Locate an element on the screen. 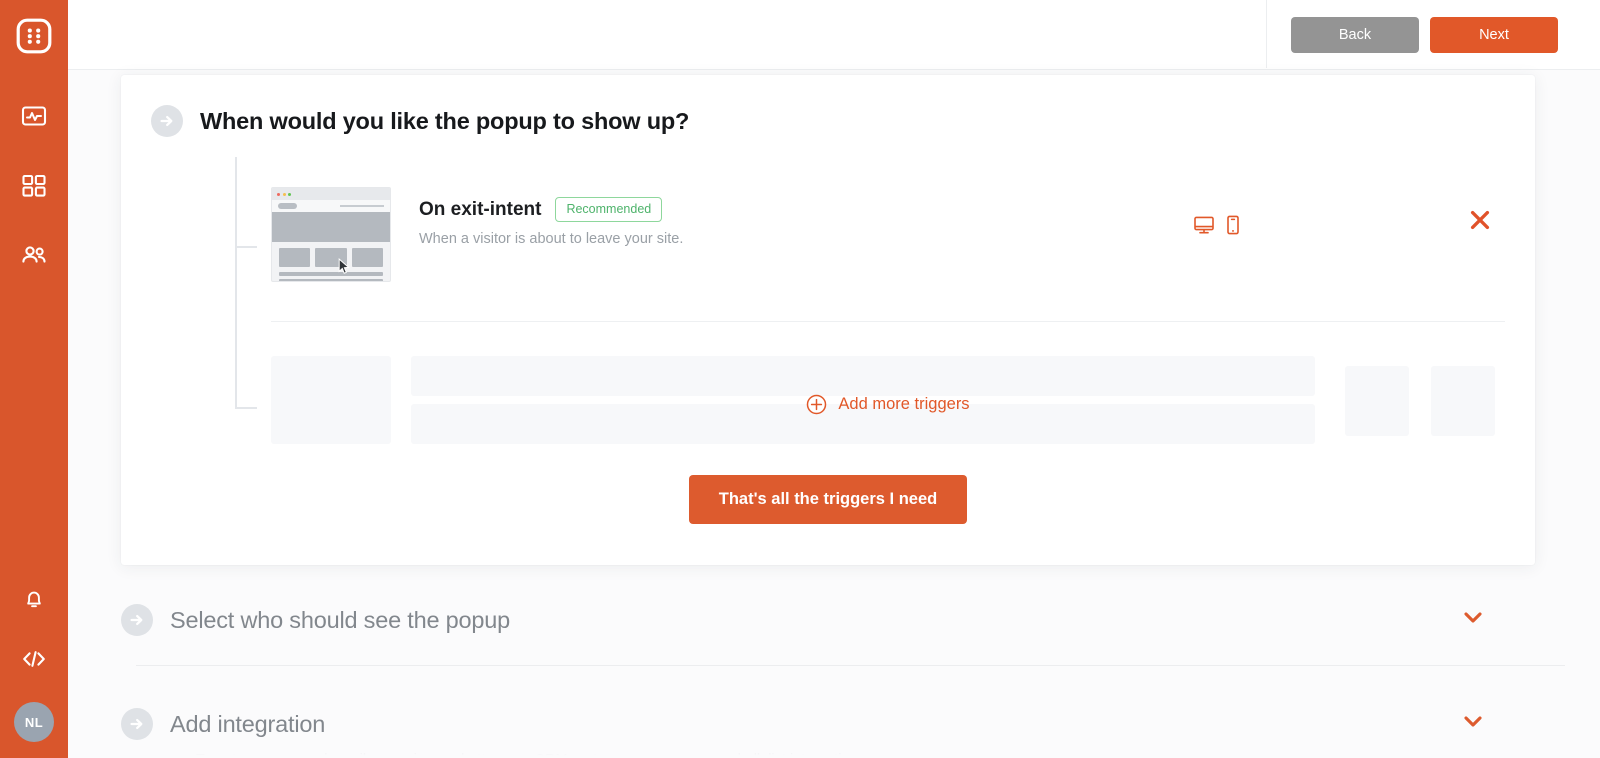  code-brackets-icon is located at coordinates (34, 659).